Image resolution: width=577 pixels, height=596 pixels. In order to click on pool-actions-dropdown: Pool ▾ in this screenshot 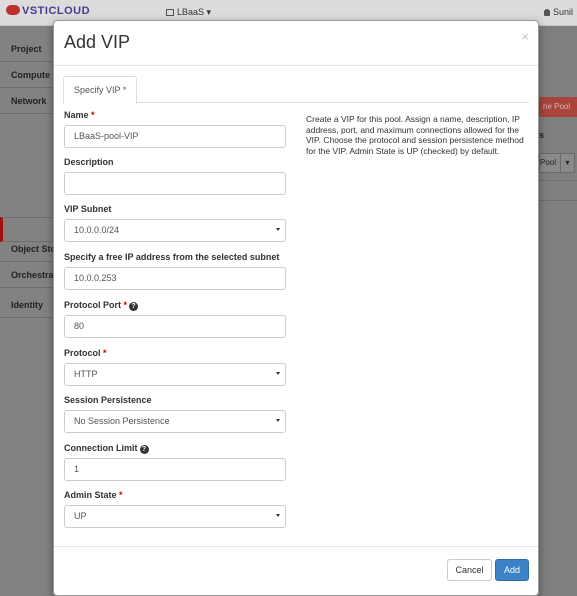, I will do `click(557, 163)`.